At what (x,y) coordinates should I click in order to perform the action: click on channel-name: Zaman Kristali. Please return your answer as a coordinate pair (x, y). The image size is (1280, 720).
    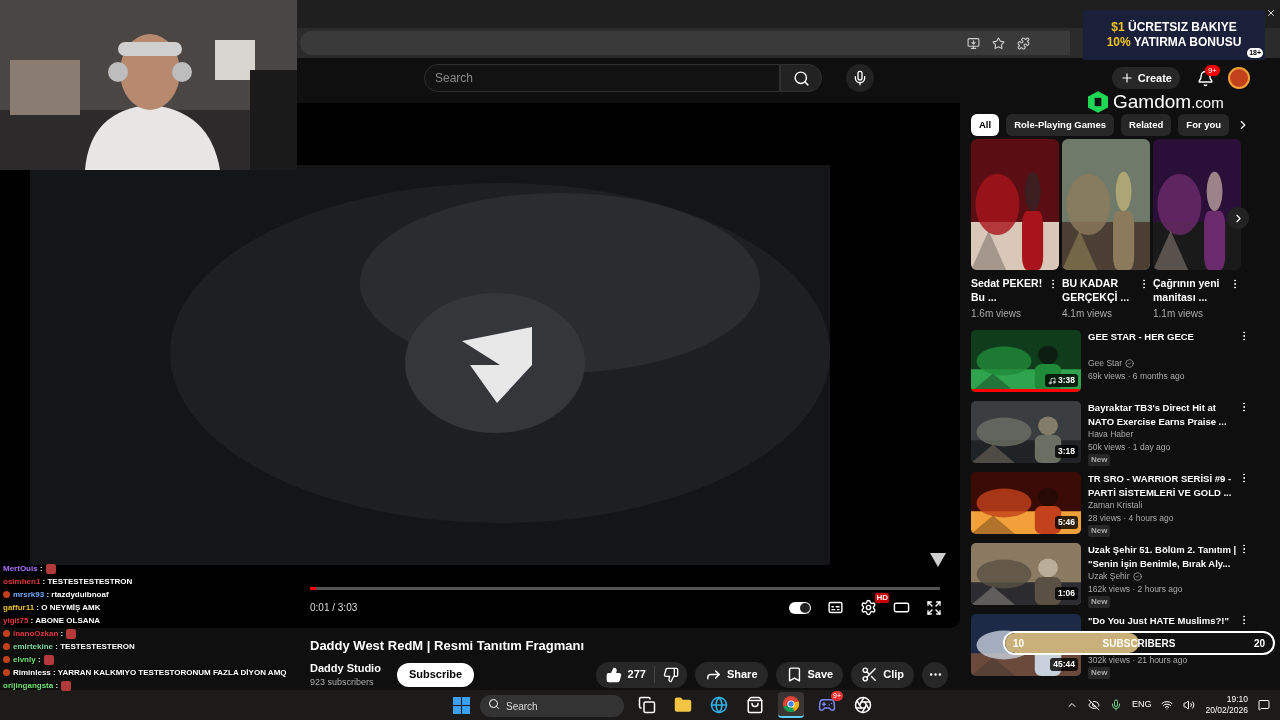
    Looking at the image, I should click on (1115, 505).